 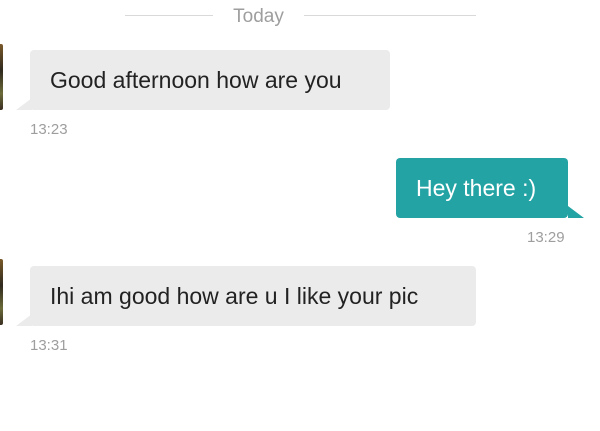 I want to click on message-bubble-outgoing: Hey there :), so click(x=482, y=188).